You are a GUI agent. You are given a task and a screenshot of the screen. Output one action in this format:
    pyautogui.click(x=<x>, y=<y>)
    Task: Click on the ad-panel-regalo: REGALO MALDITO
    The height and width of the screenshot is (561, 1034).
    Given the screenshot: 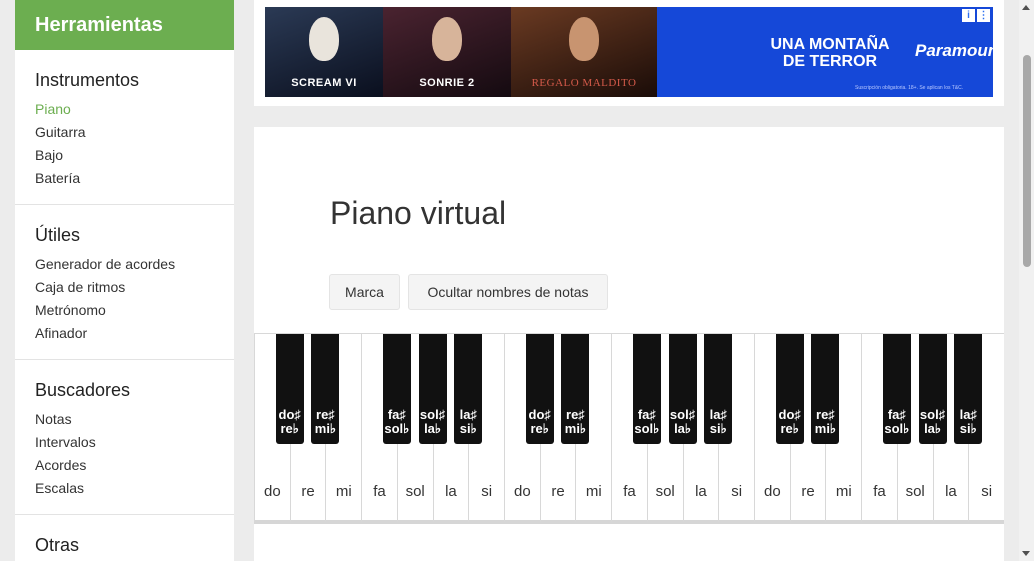 What is the action you would take?
    pyautogui.click(x=584, y=52)
    